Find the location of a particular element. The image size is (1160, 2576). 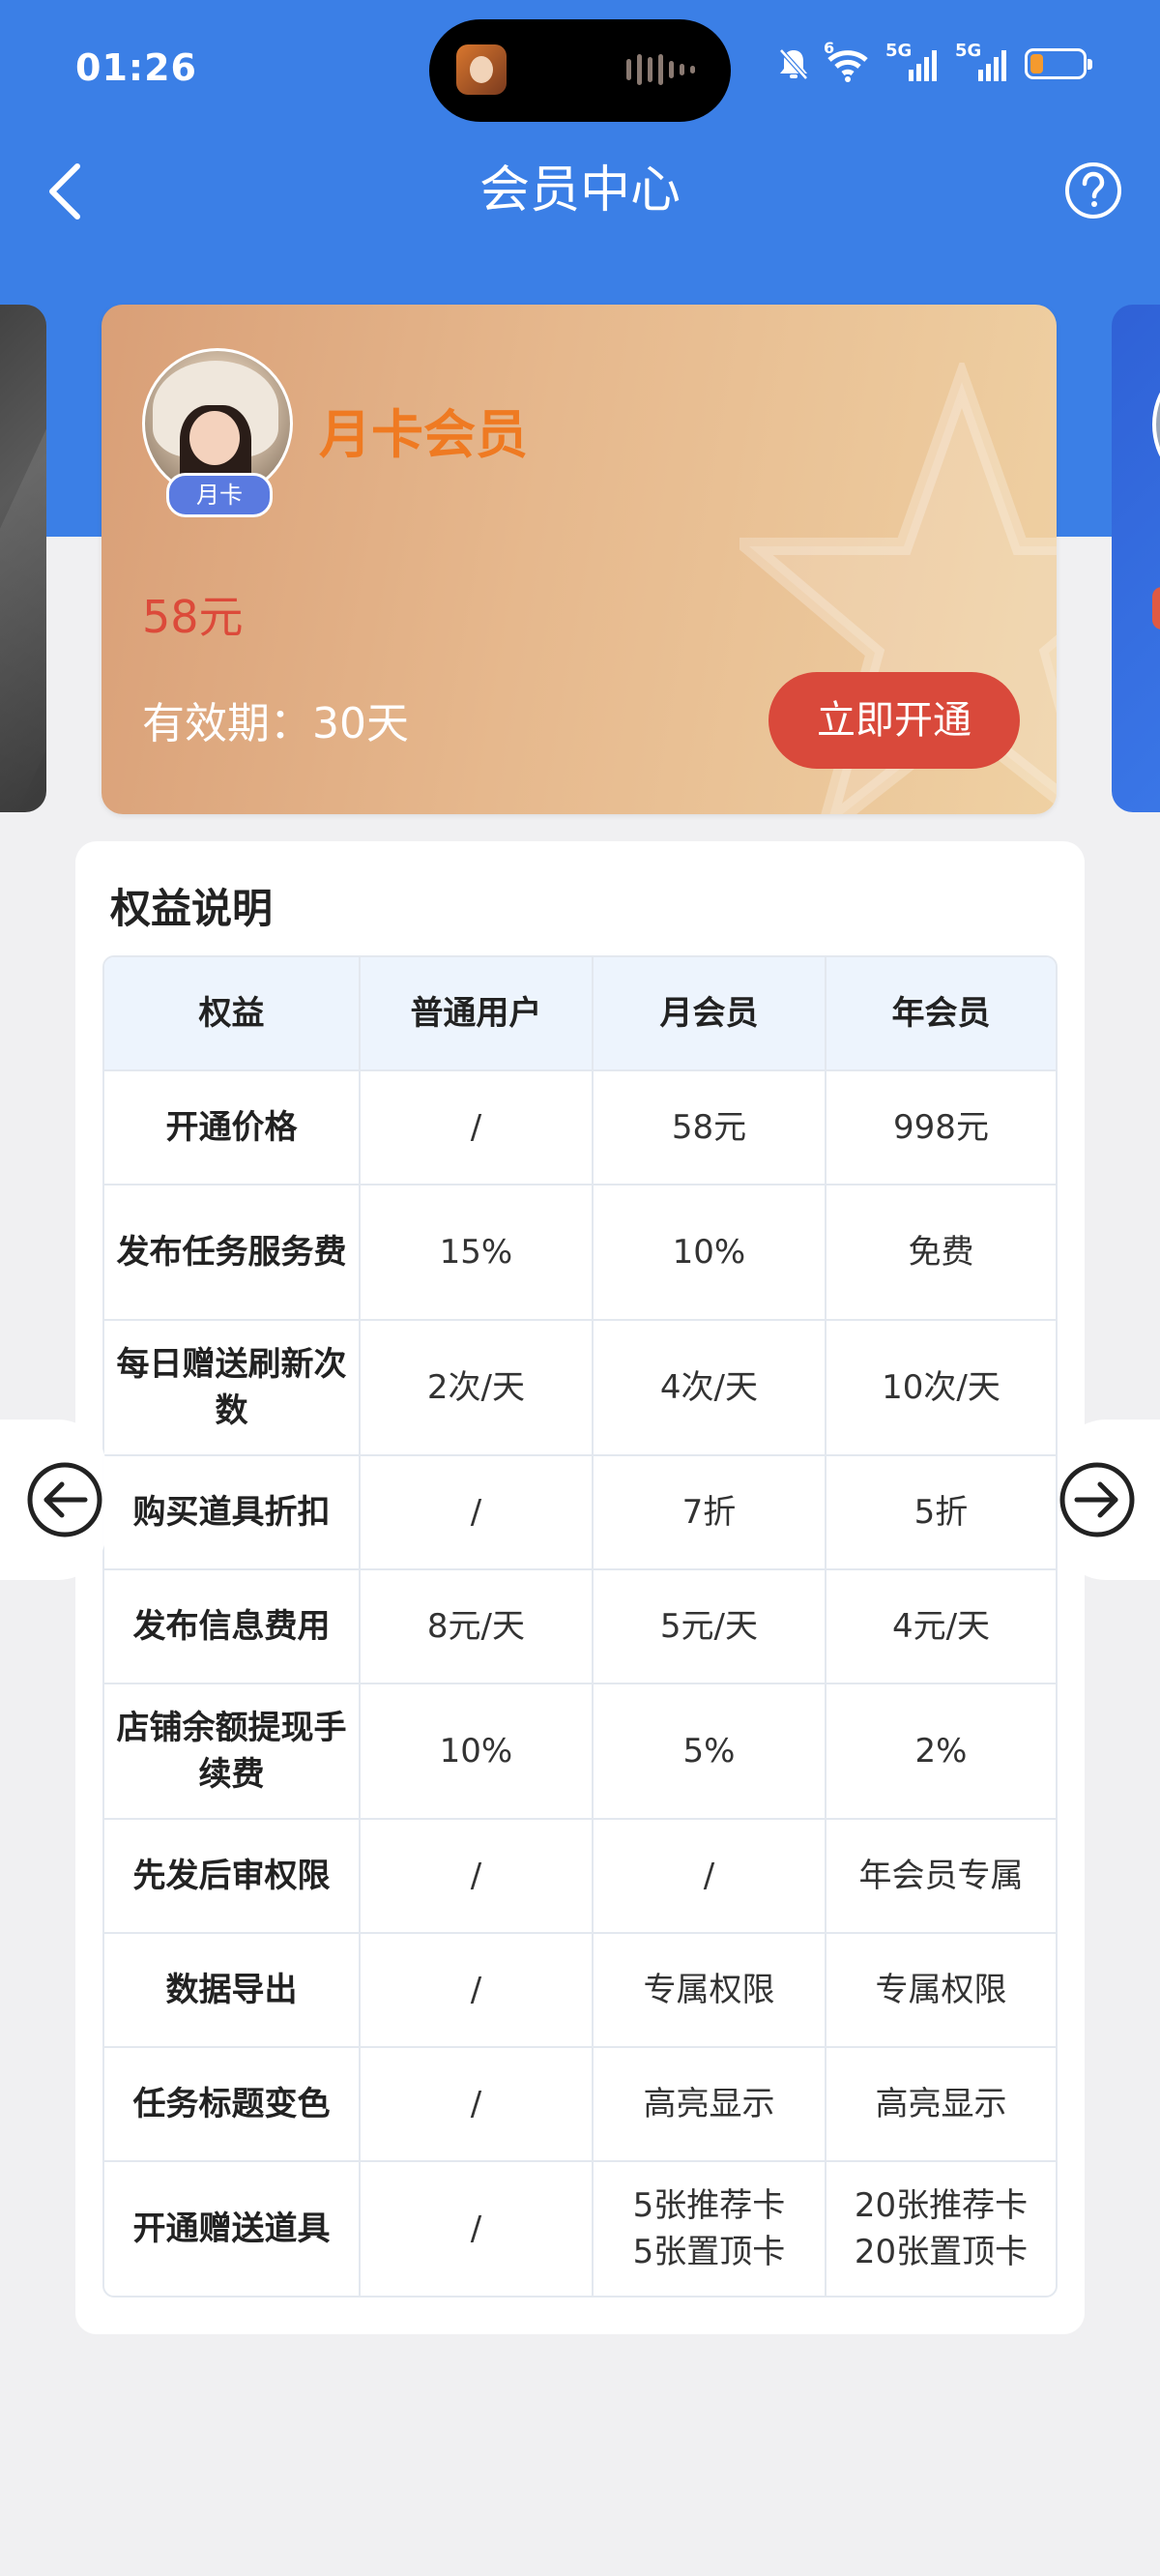

status-icons: 6 5G 5G is located at coordinates (934, 62).